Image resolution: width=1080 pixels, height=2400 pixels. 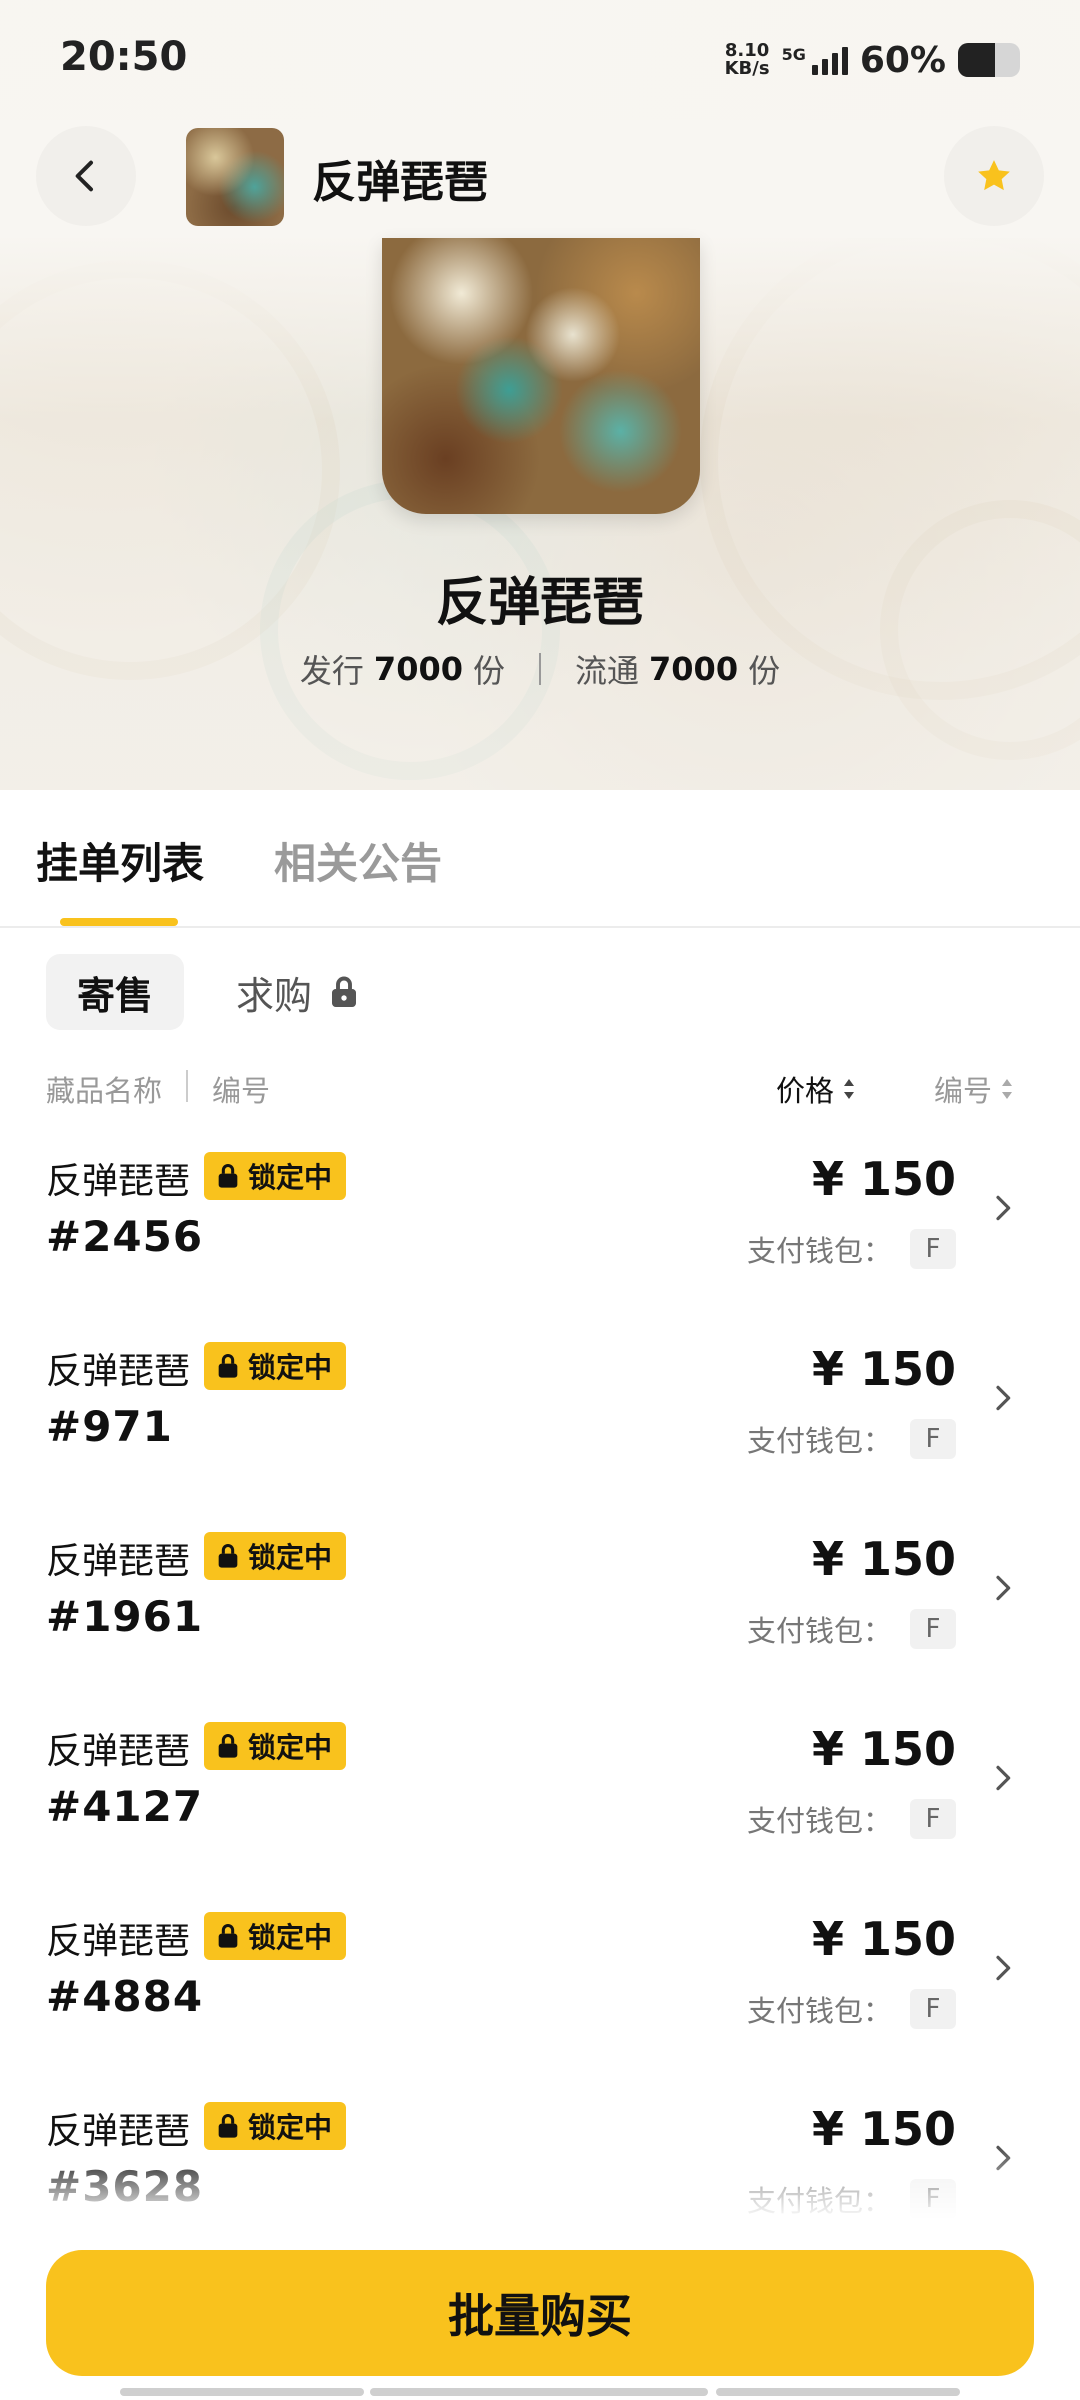 I want to click on network-type: 5G, so click(x=793, y=54).